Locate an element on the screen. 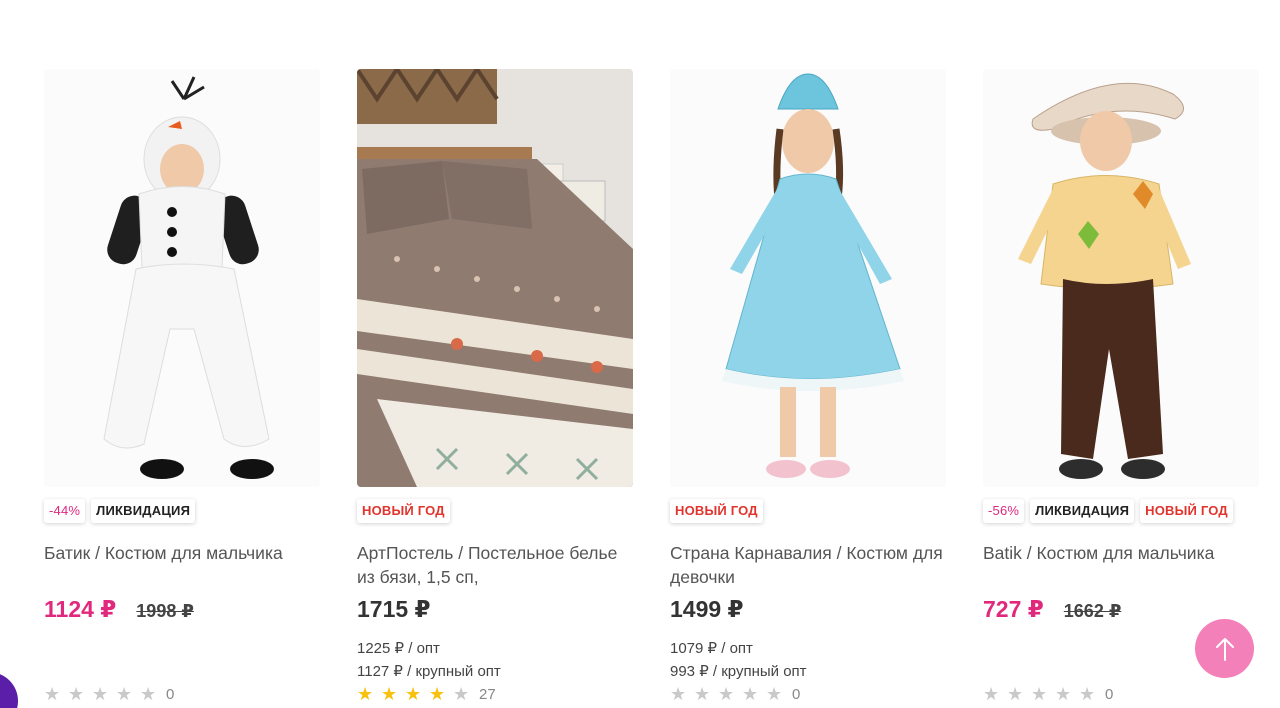 This screenshot has height=708, width=1280. bedding-image is located at coordinates (495, 278).